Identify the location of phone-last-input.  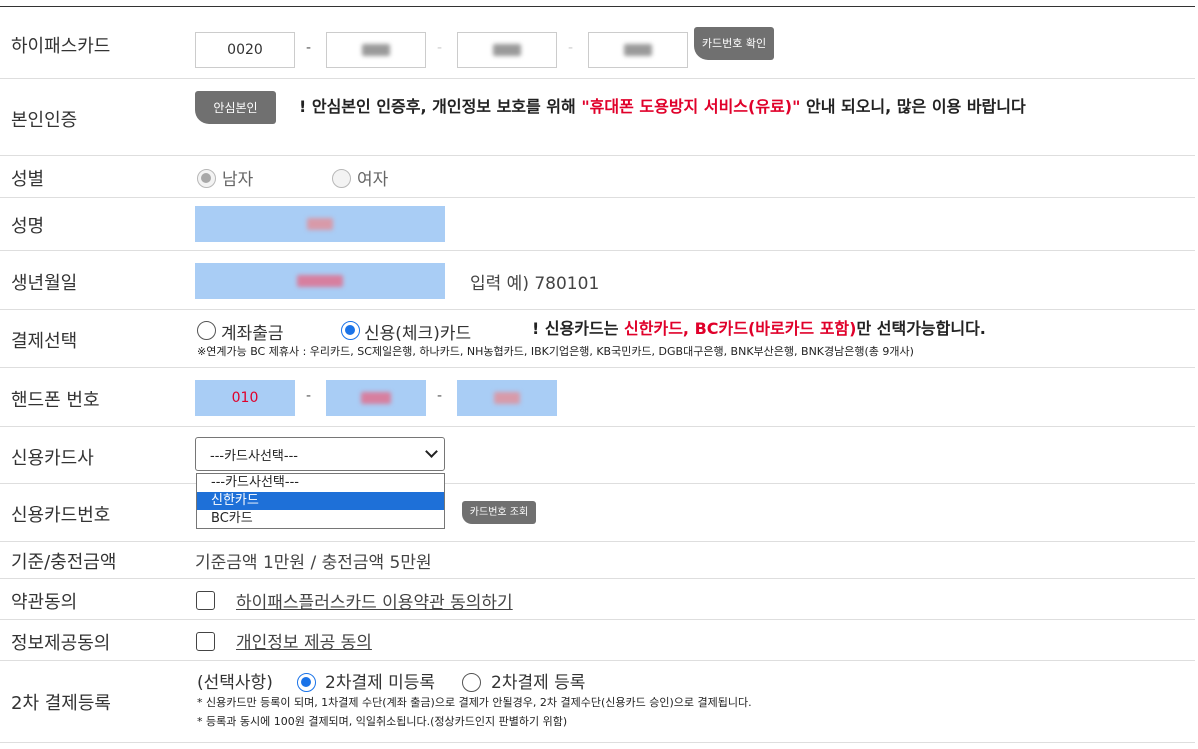
(507, 398).